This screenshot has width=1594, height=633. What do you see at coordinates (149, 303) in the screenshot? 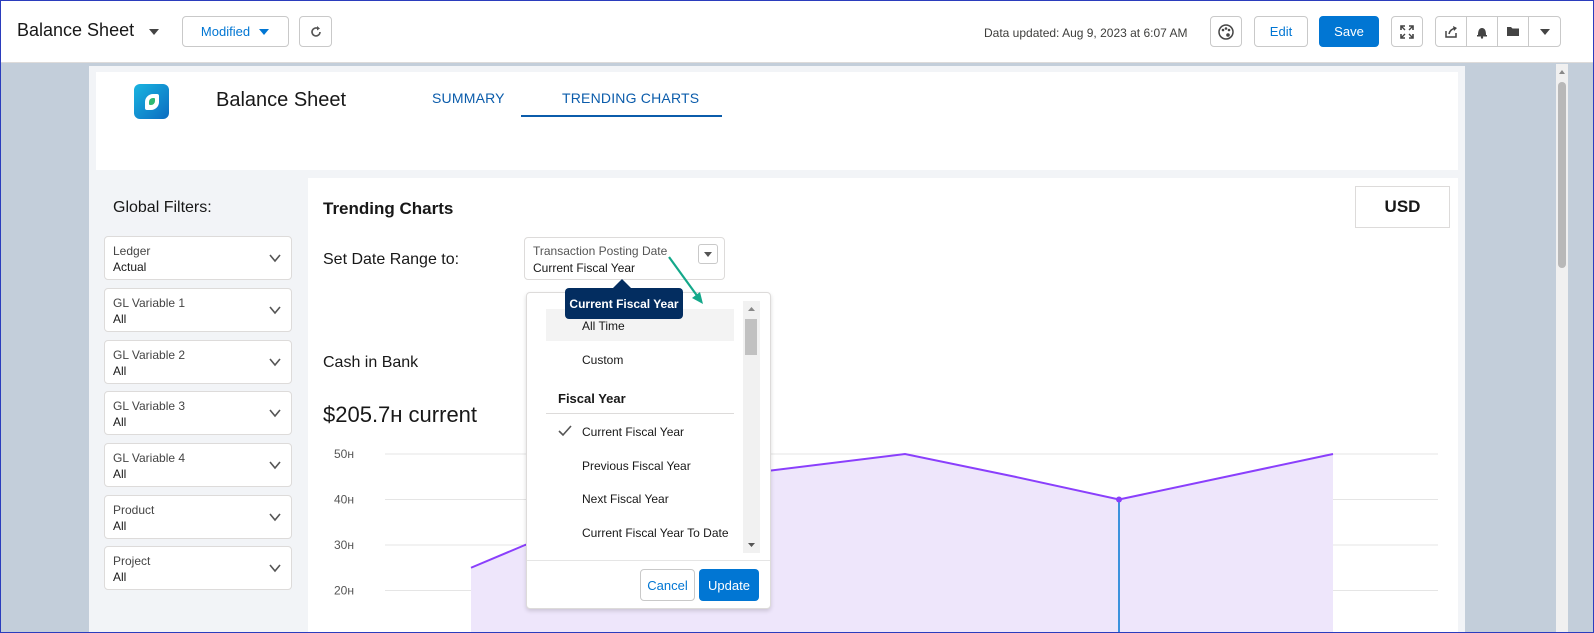
I see `filter-label: GL Variable 1` at bounding box center [149, 303].